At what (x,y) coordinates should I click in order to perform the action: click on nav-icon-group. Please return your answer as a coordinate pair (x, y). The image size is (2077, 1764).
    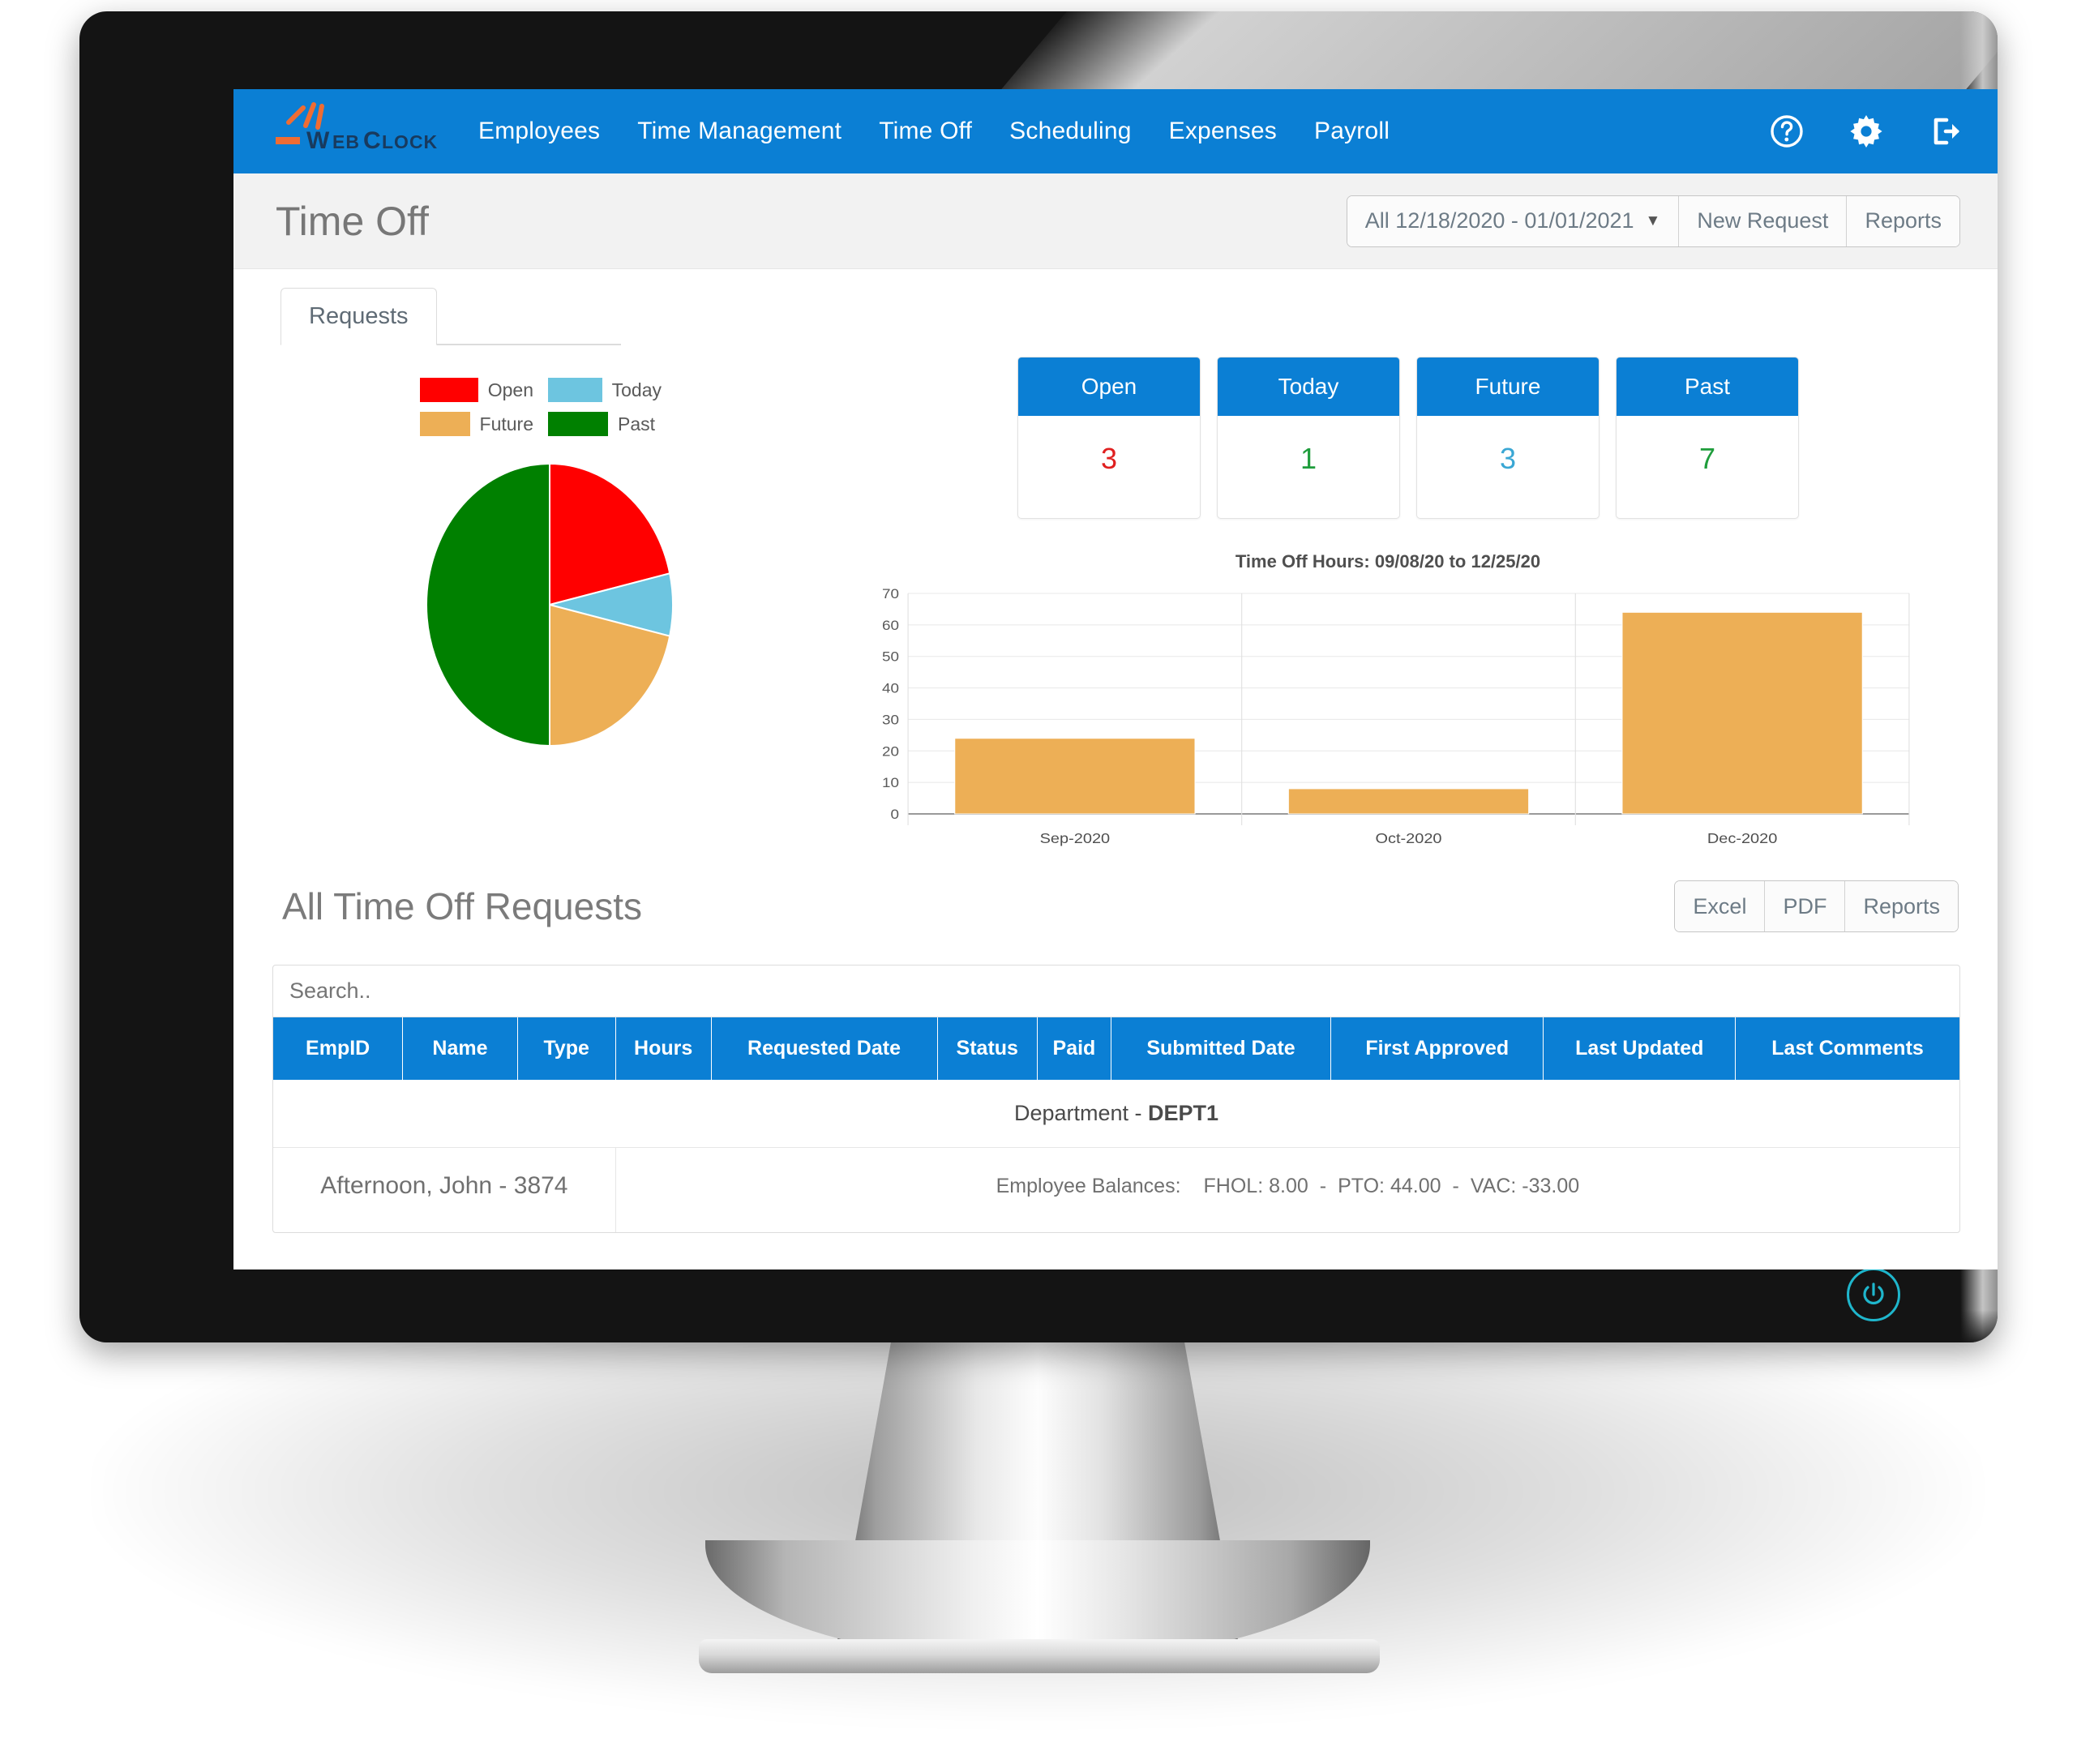
    Looking at the image, I should click on (1866, 131).